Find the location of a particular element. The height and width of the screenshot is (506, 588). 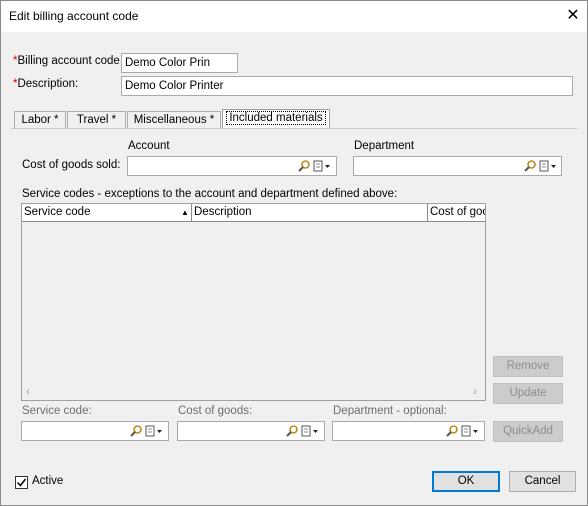

grid-header: Service code ▲ Description Cost of goo is located at coordinates (253, 213).